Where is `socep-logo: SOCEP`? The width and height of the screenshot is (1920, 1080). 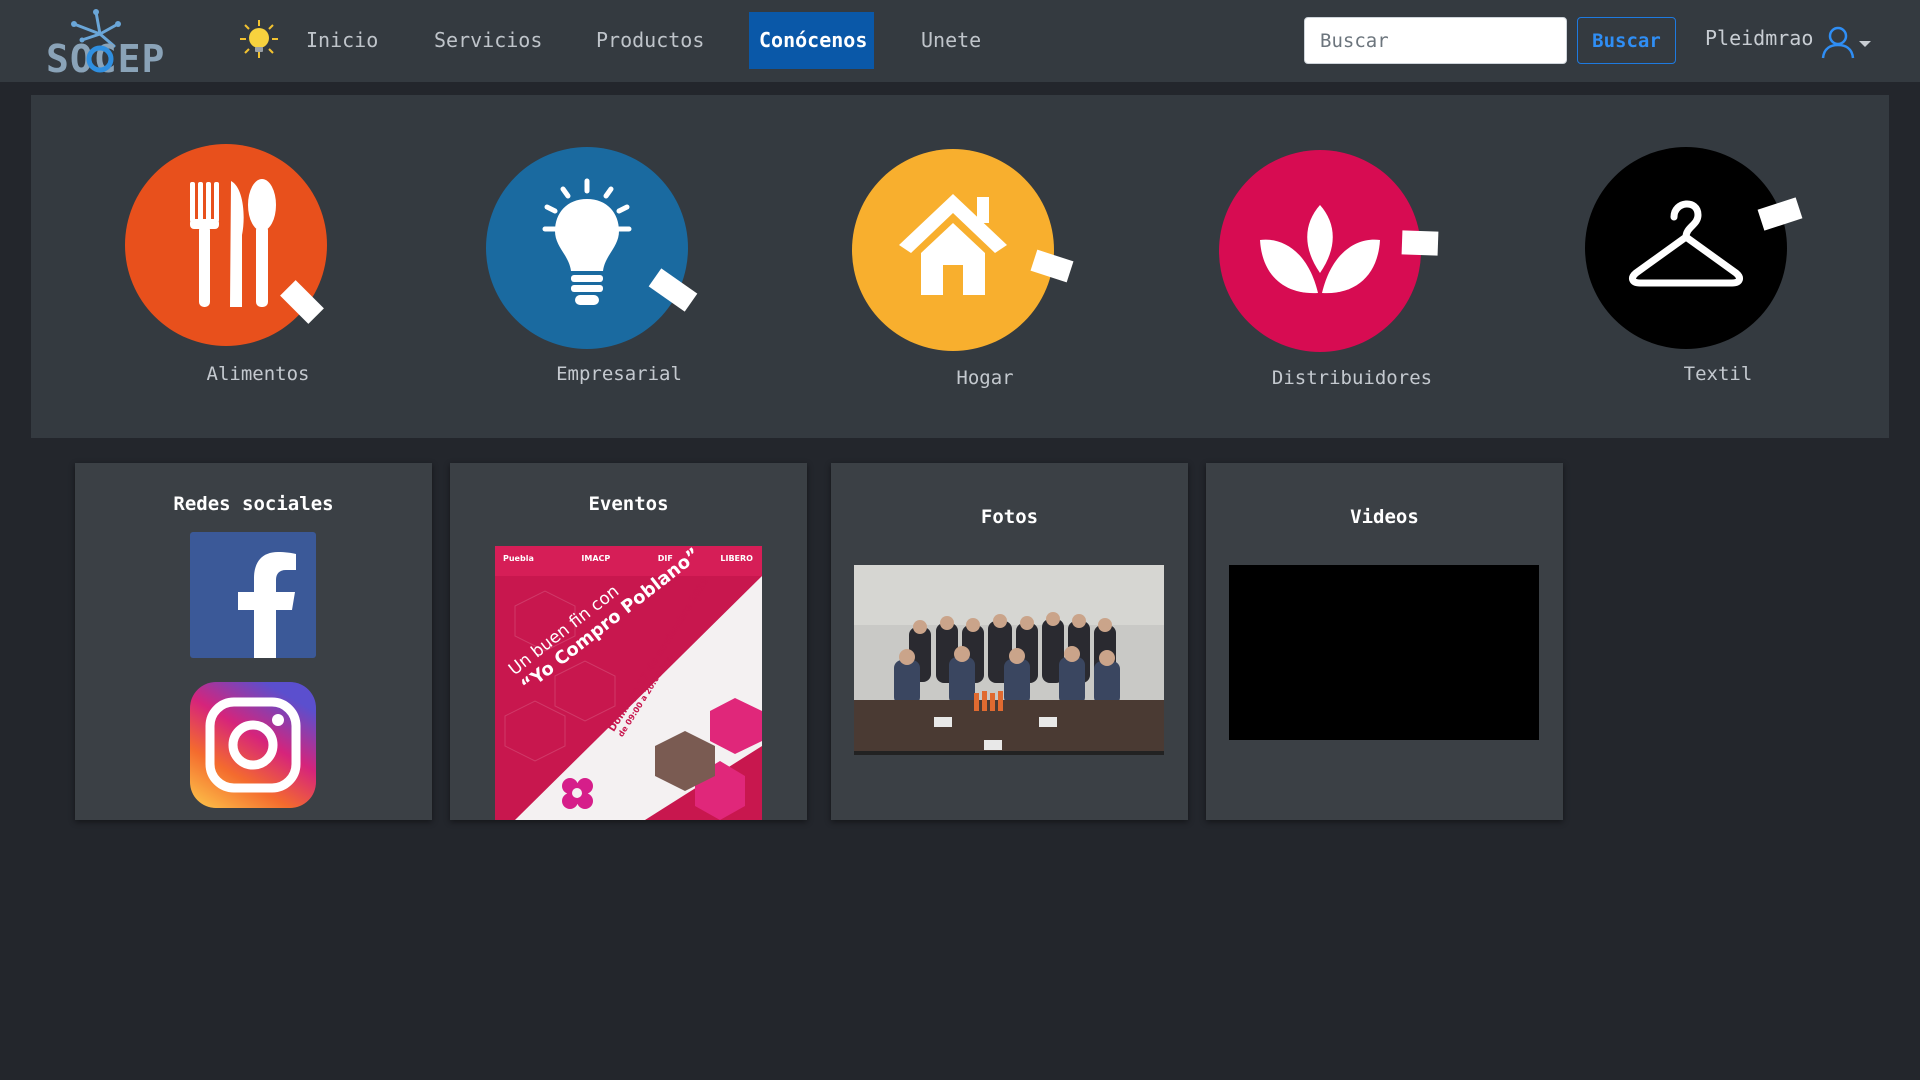
socep-logo: SOCEP is located at coordinates (119, 43).